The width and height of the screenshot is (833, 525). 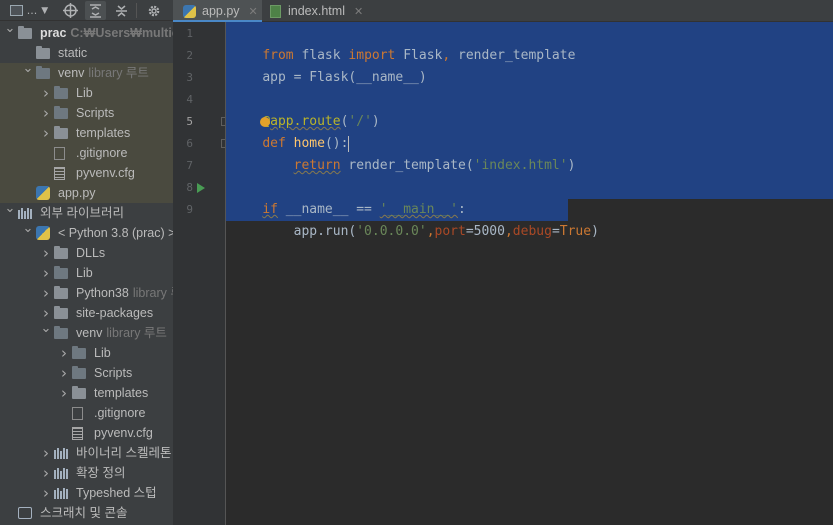 I want to click on tree-item: › DLLs, so click(x=86, y=253).